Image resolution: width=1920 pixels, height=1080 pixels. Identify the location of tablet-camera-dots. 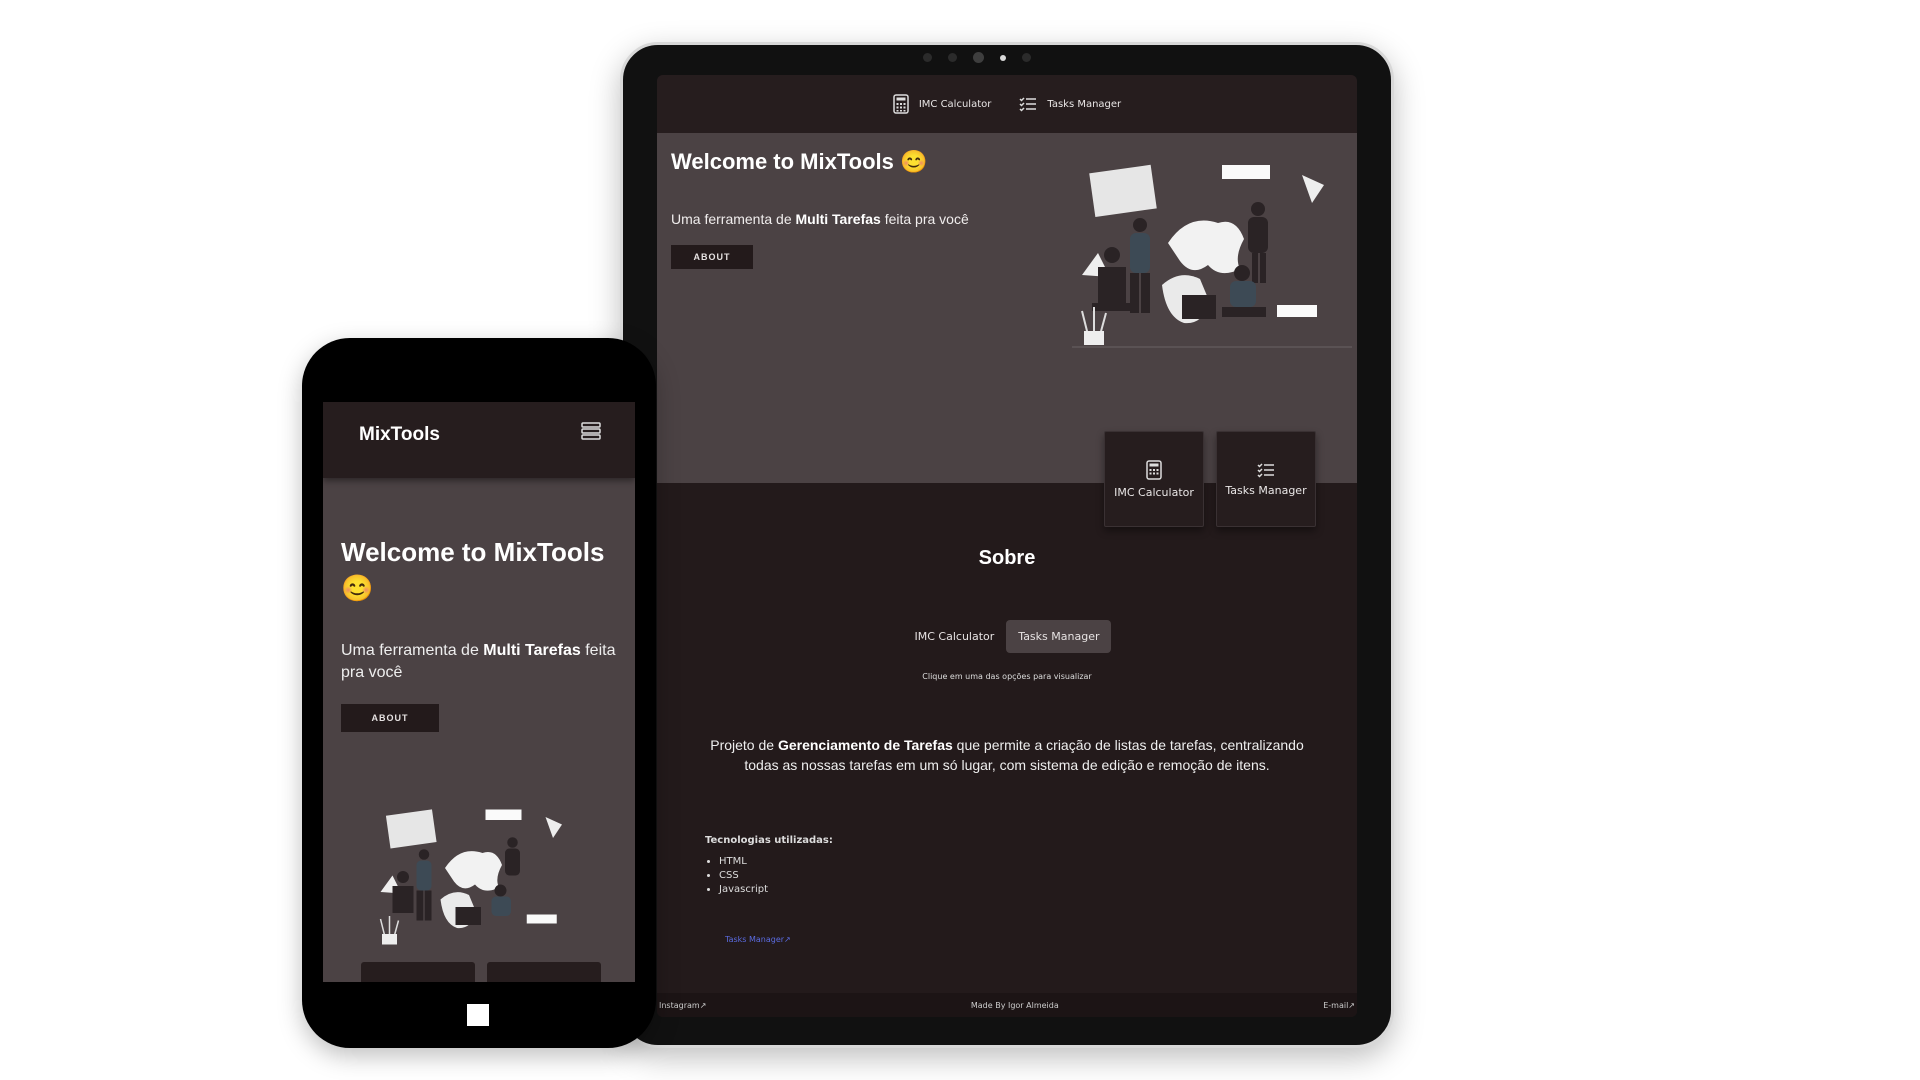
(977, 57).